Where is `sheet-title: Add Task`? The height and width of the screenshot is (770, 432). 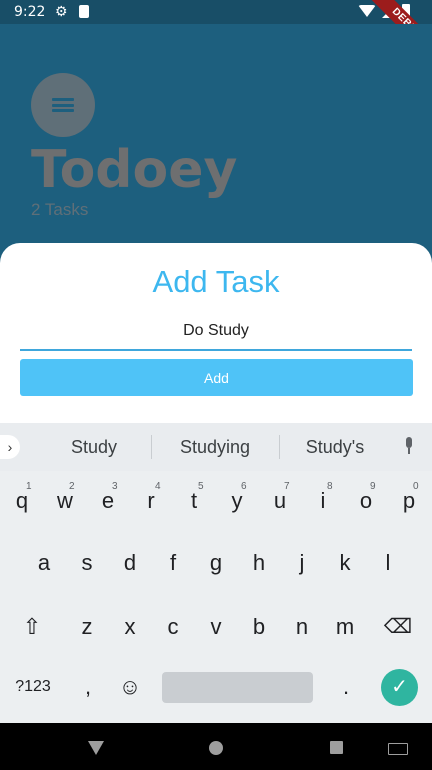
sheet-title: Add Task is located at coordinates (216, 281).